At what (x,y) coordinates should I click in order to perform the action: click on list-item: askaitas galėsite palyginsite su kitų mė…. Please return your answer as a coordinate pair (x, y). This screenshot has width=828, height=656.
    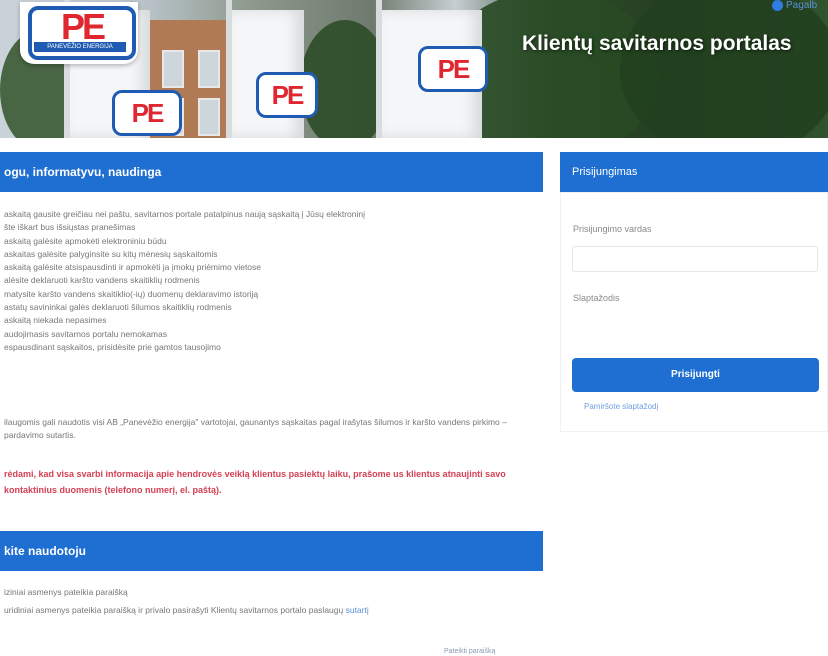
    Looking at the image, I should click on (111, 253).